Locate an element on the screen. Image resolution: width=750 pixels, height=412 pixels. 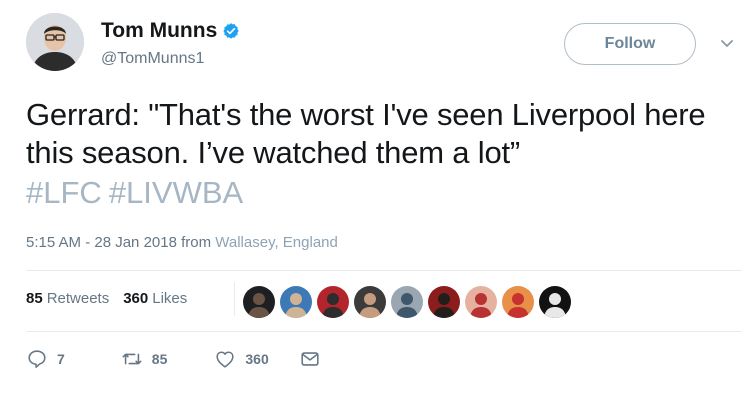
liker-avatars is located at coordinates (409, 302).